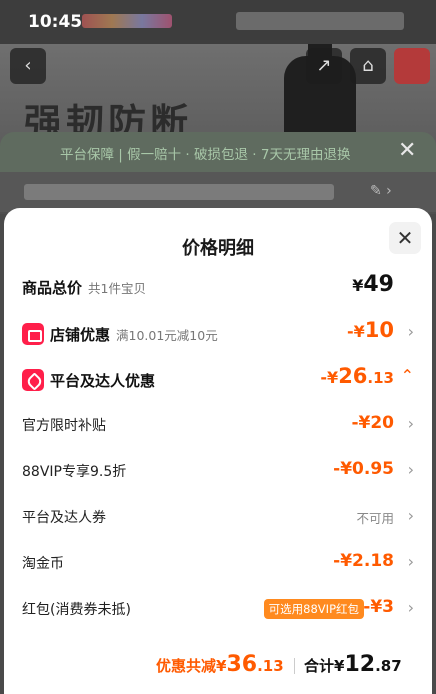 Image resolution: width=436 pixels, height=694 pixels. Describe the element at coordinates (179, 192) in the screenshot. I see `address-blur` at that location.